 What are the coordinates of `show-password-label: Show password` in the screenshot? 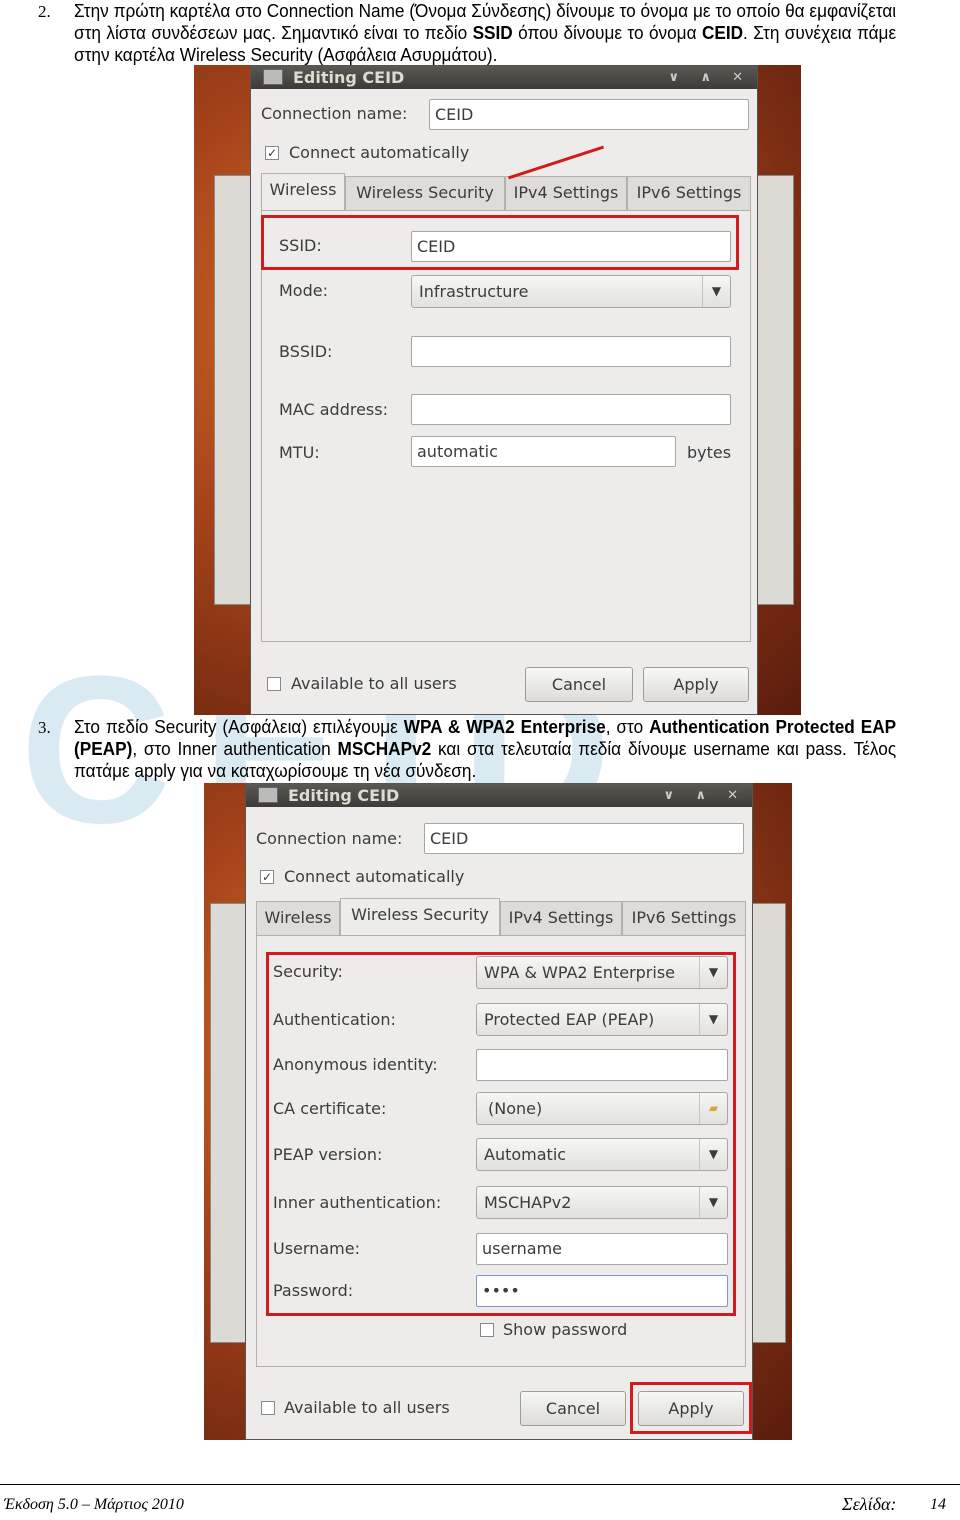 It's located at (565, 1329).